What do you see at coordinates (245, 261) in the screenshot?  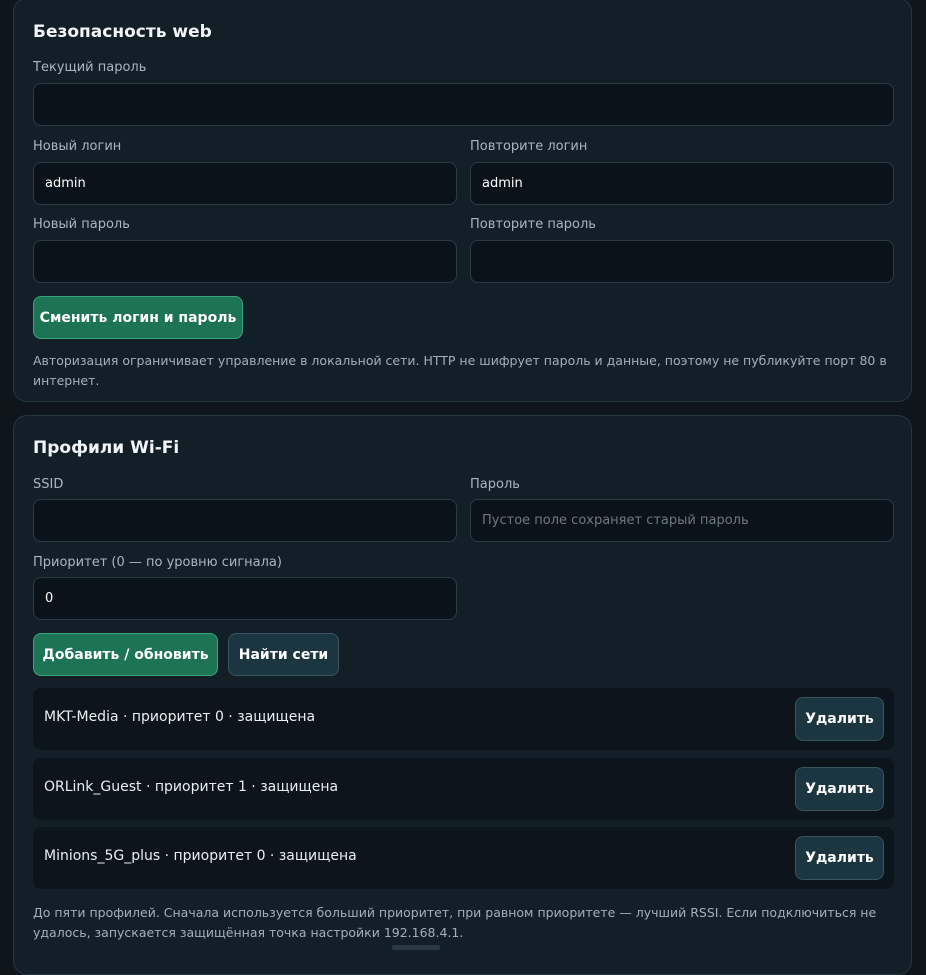 I see `new-password-input` at bounding box center [245, 261].